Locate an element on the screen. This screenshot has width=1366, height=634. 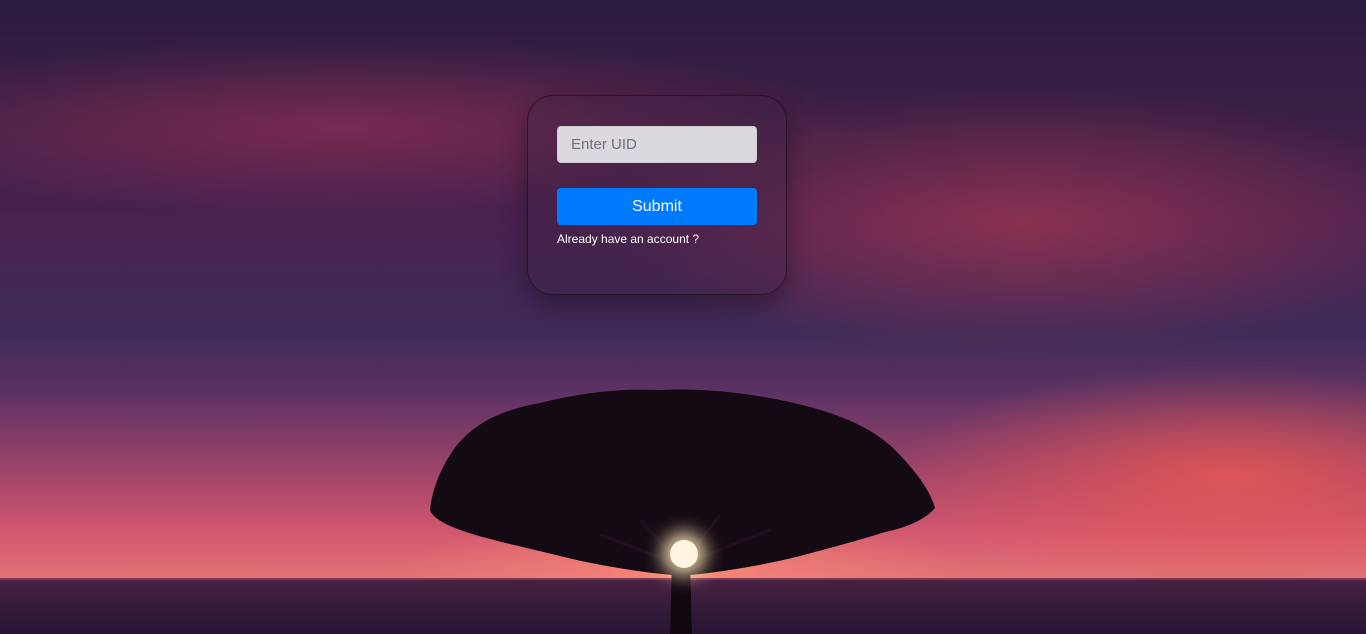
already-have-account-link: Already have an account ? is located at coordinates (657, 239).